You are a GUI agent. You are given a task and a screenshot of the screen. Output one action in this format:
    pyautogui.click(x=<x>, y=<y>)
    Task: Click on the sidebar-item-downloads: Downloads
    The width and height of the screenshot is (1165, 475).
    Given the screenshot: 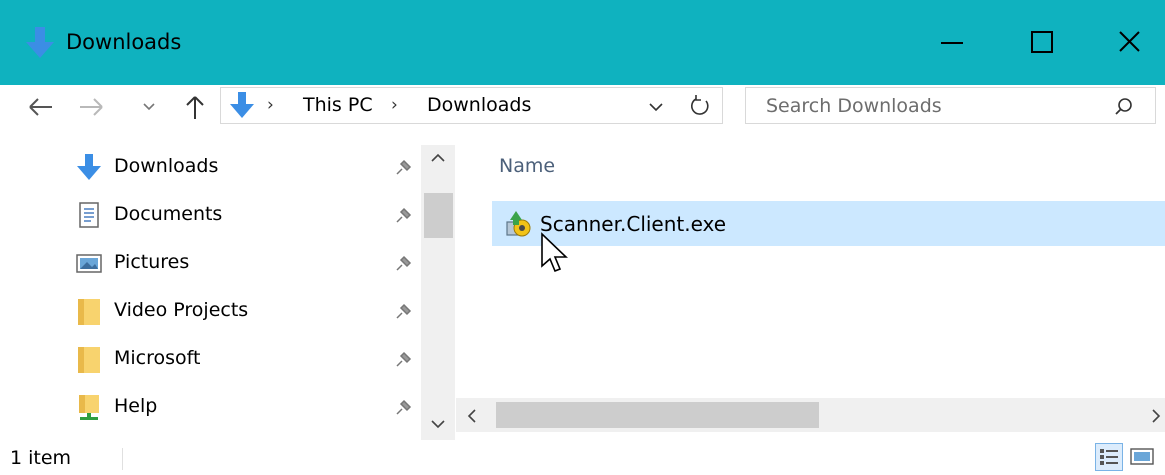 What is the action you would take?
    pyautogui.click(x=210, y=166)
    